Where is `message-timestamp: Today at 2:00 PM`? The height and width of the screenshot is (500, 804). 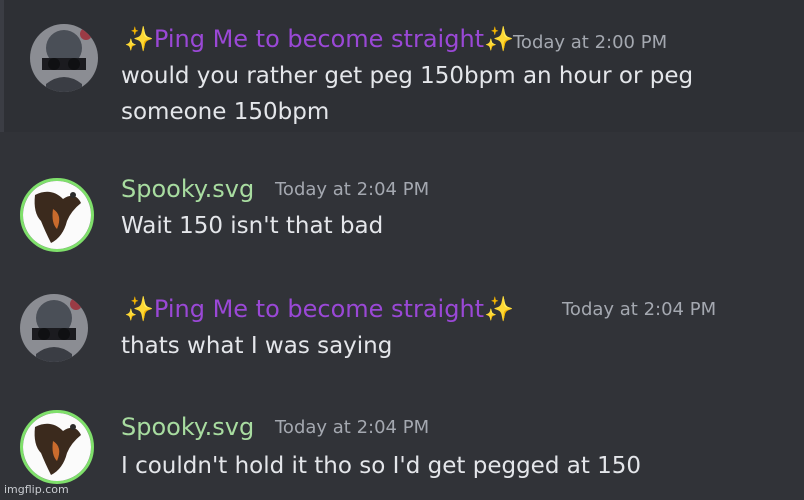 message-timestamp: Today at 2:00 PM is located at coordinates (590, 42).